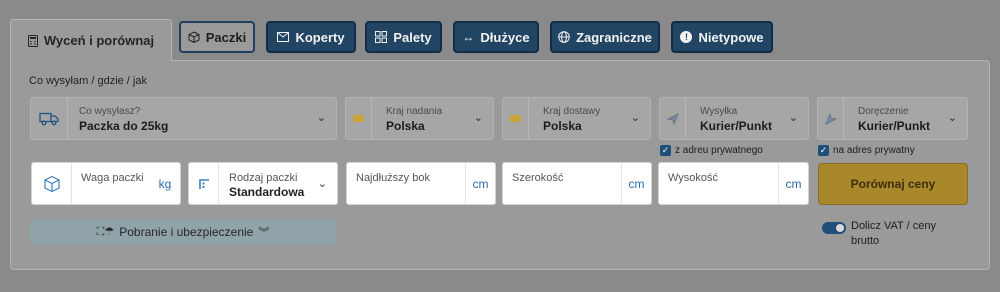 The height and width of the screenshot is (292, 1000). What do you see at coordinates (105, 232) in the screenshot?
I see `money-umbrella-icon: ⛶☂` at bounding box center [105, 232].